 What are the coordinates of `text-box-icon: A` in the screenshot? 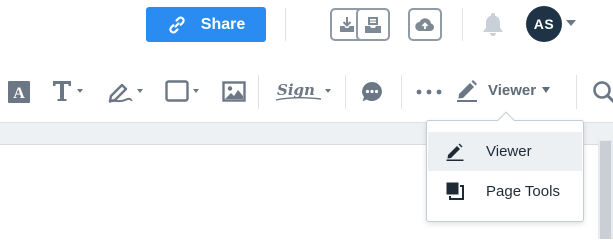 It's located at (19, 92).